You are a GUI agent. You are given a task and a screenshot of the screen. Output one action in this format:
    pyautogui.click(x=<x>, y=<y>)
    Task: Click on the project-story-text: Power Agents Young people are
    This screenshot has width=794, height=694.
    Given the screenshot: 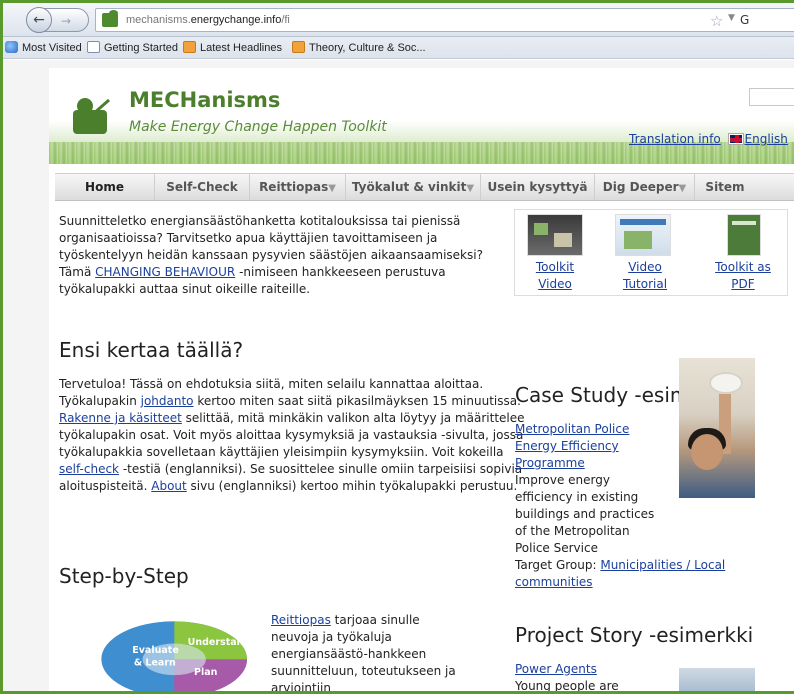 What is the action you would take?
    pyautogui.click(x=567, y=676)
    